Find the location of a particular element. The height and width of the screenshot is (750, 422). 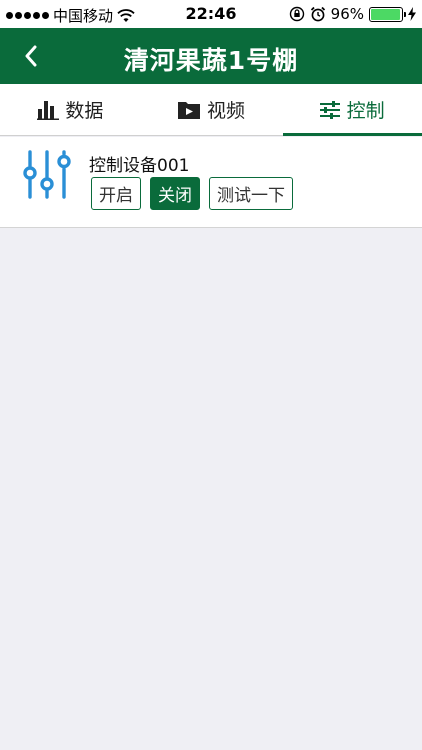

tab-data: 数据 is located at coordinates (70, 109).